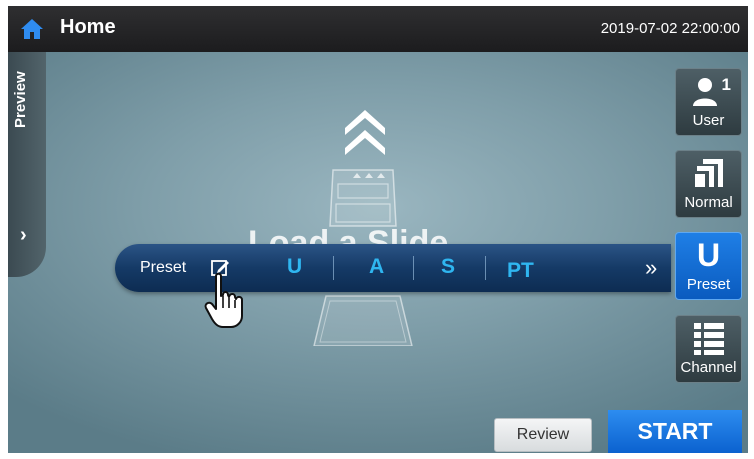 The width and height of the screenshot is (754, 459). What do you see at coordinates (23, 235) in the screenshot?
I see `chevron-right-icon: ›` at bounding box center [23, 235].